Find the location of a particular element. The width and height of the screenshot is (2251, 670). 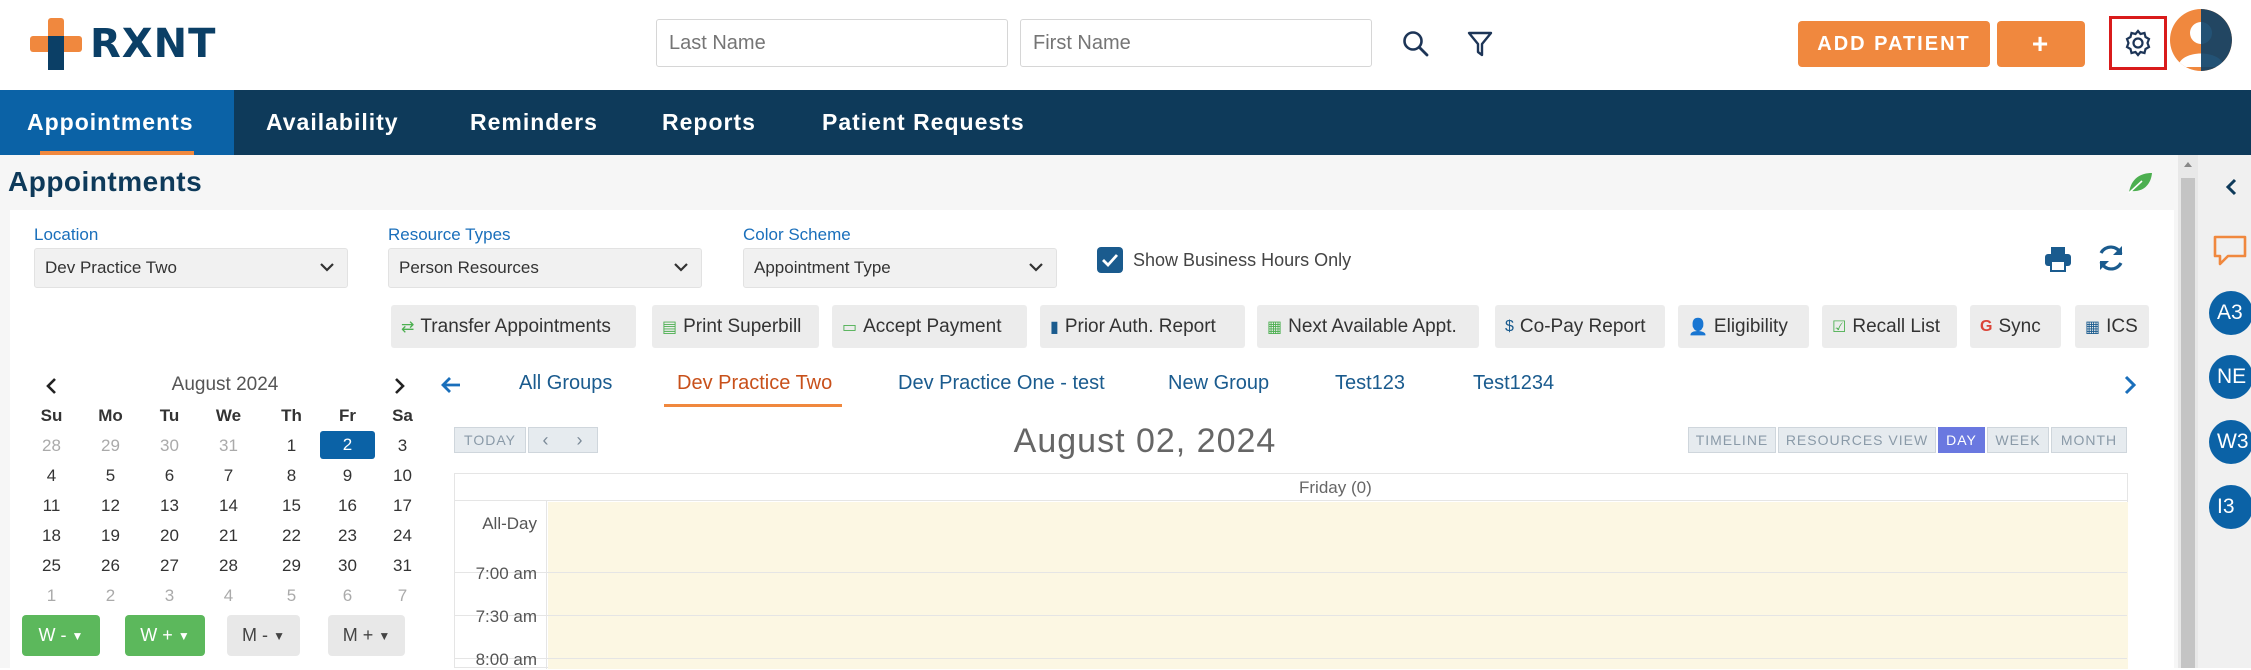

business-hours-checkbox is located at coordinates (1110, 260).